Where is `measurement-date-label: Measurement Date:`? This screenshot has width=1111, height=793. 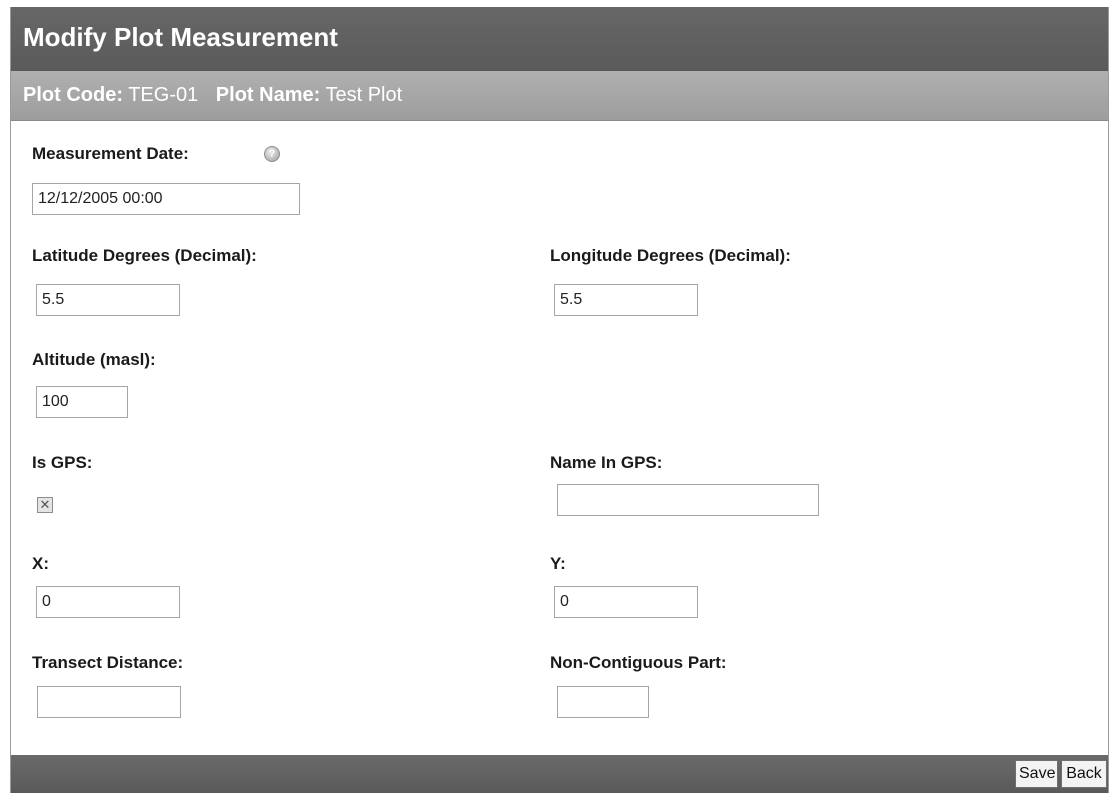 measurement-date-label: Measurement Date: is located at coordinates (110, 153).